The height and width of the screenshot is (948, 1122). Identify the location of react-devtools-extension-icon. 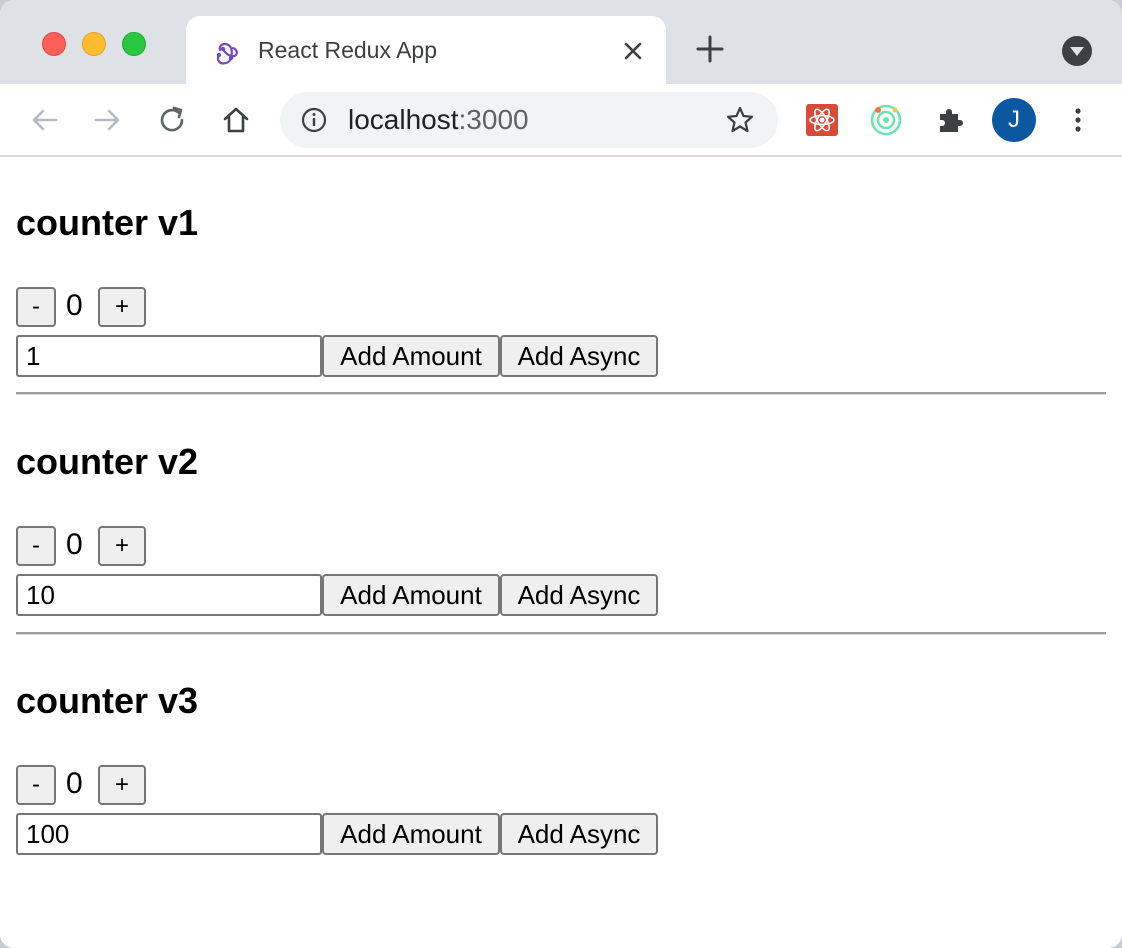
(822, 120).